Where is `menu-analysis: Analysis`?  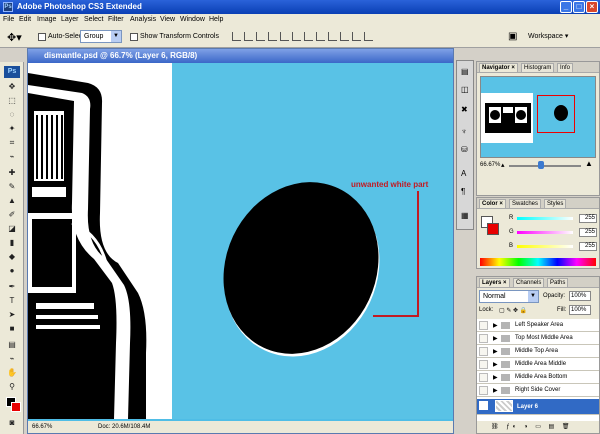 menu-analysis: Analysis is located at coordinates (143, 19).